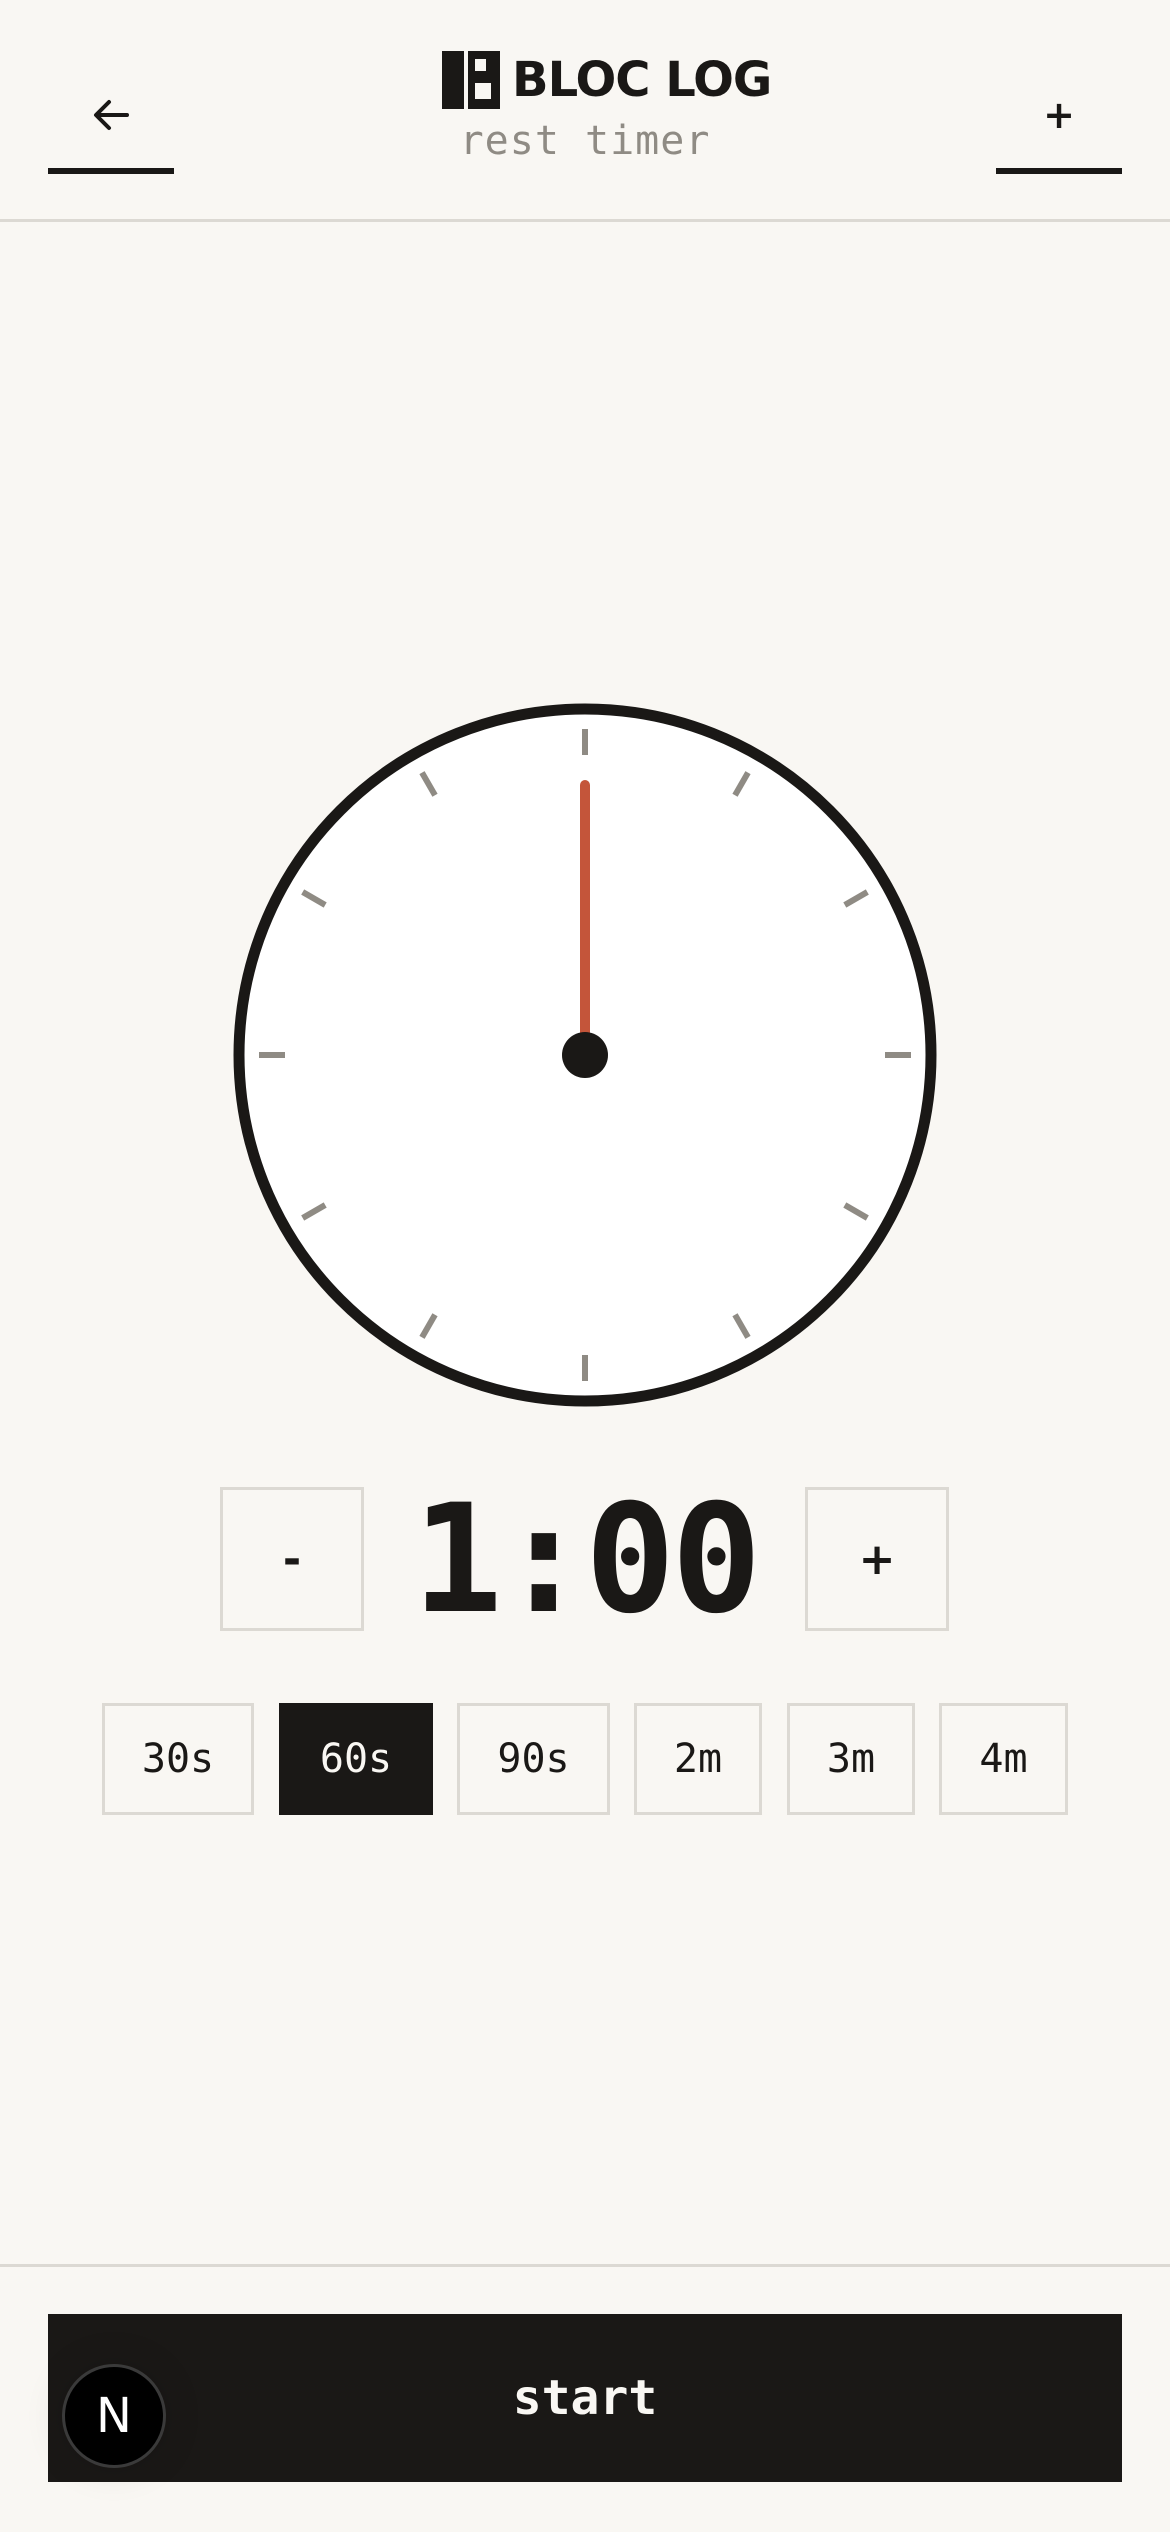 The image size is (1170, 2532). Describe the element at coordinates (1059, 115) in the screenshot. I see `plus-icon: +` at that location.